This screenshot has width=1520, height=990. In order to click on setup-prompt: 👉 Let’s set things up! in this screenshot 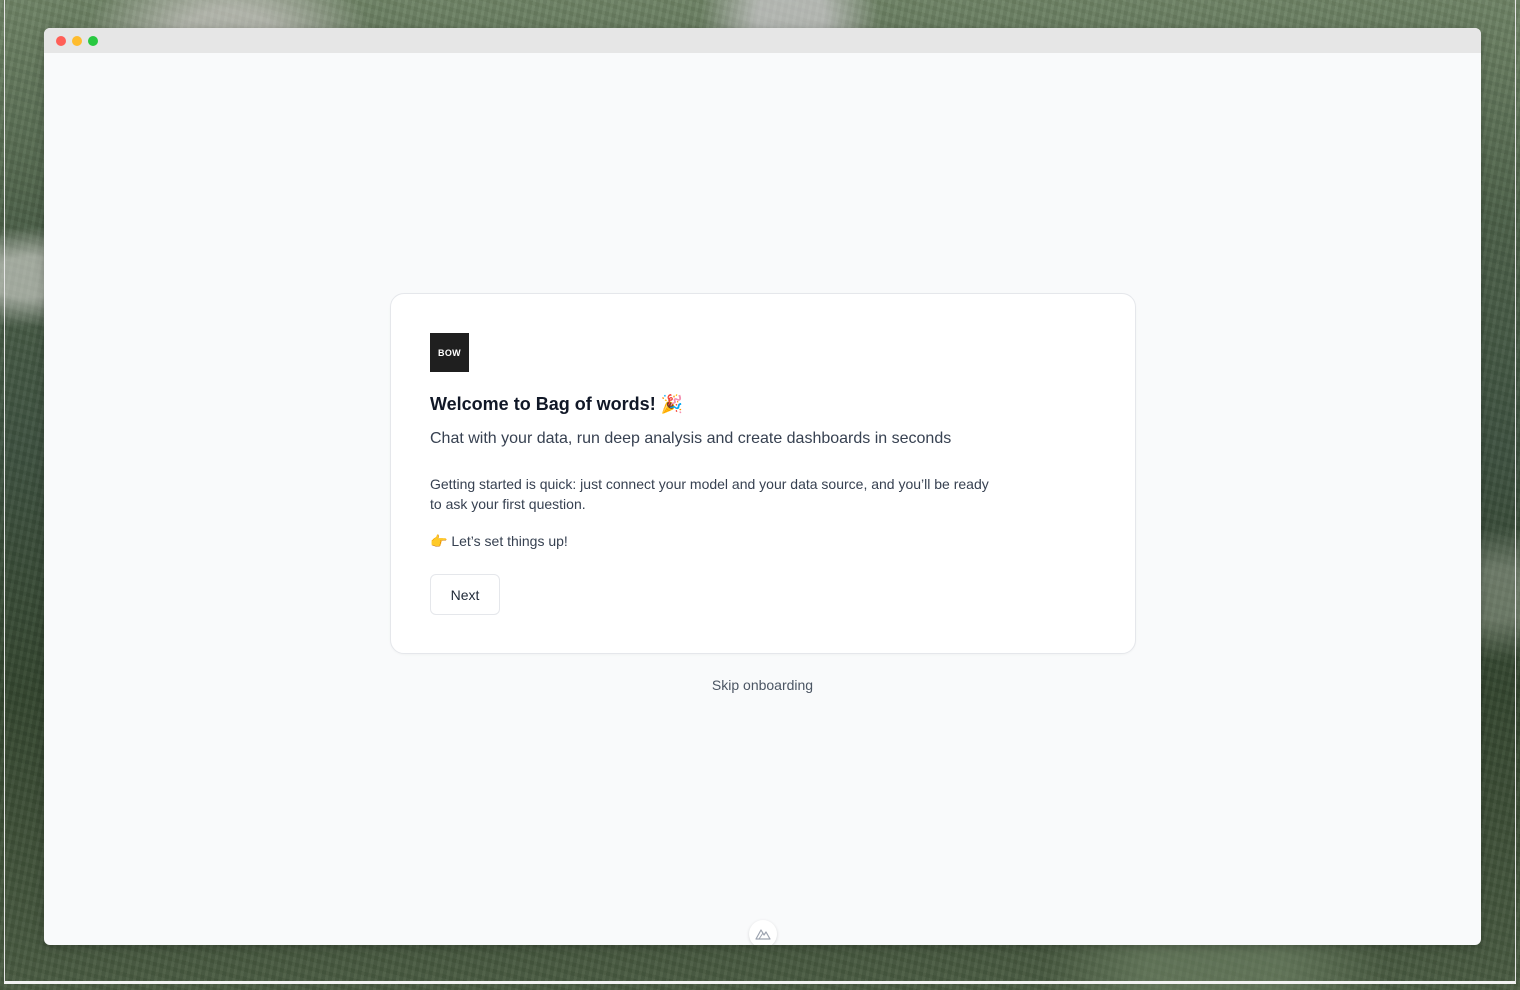, I will do `click(499, 541)`.